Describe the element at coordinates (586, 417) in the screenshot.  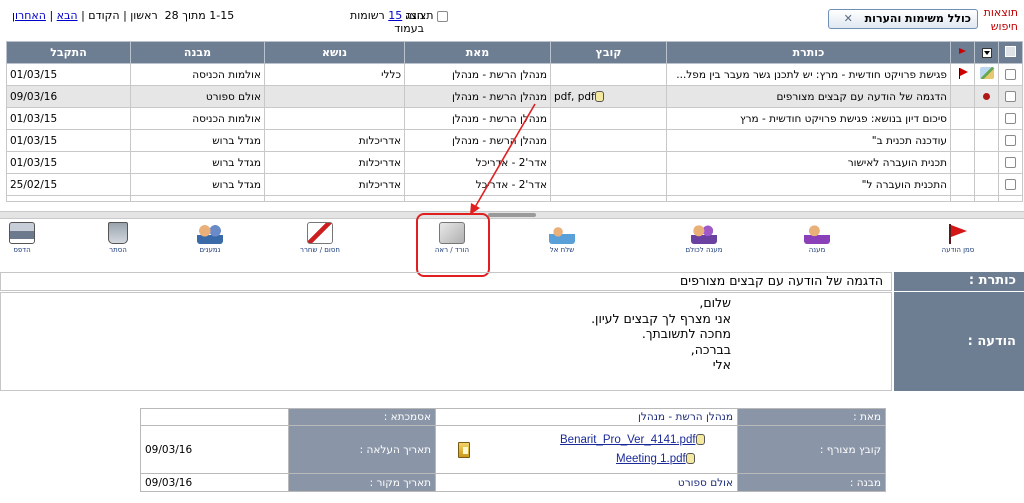
I see `from-value: מנהלן הרשת - מנהלן` at that location.